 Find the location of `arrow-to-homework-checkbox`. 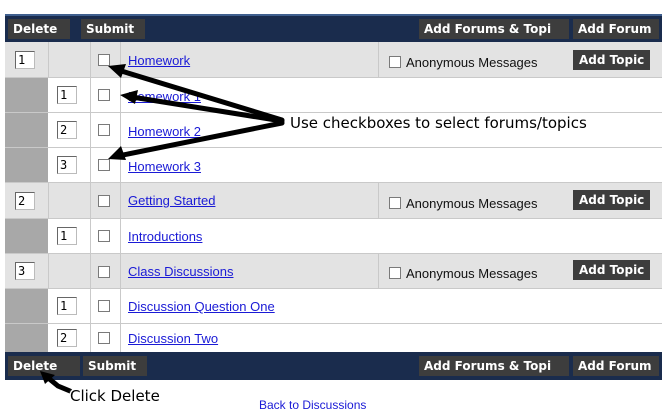

arrow-to-homework-checkbox is located at coordinates (200, 95).